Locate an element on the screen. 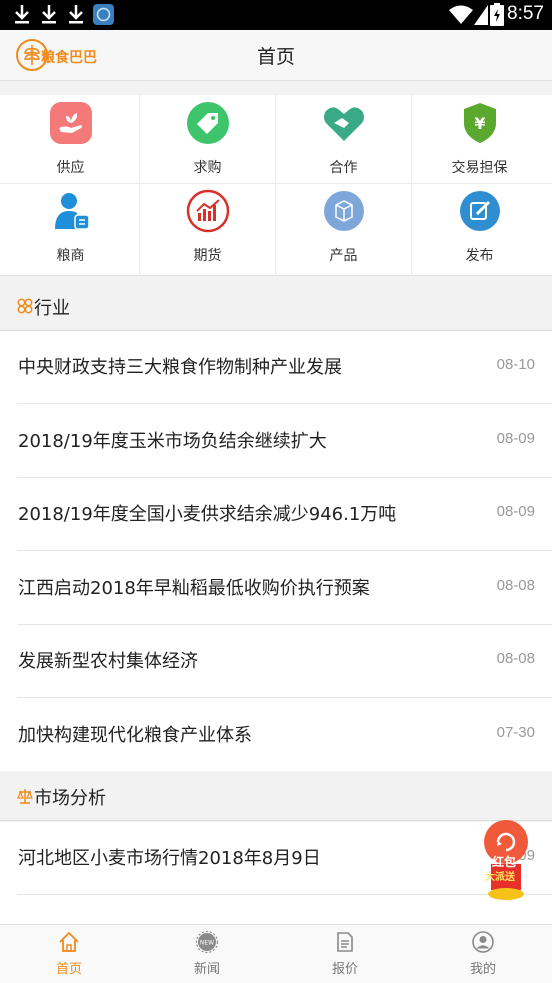  svg-text: NEW is located at coordinates (207, 943).